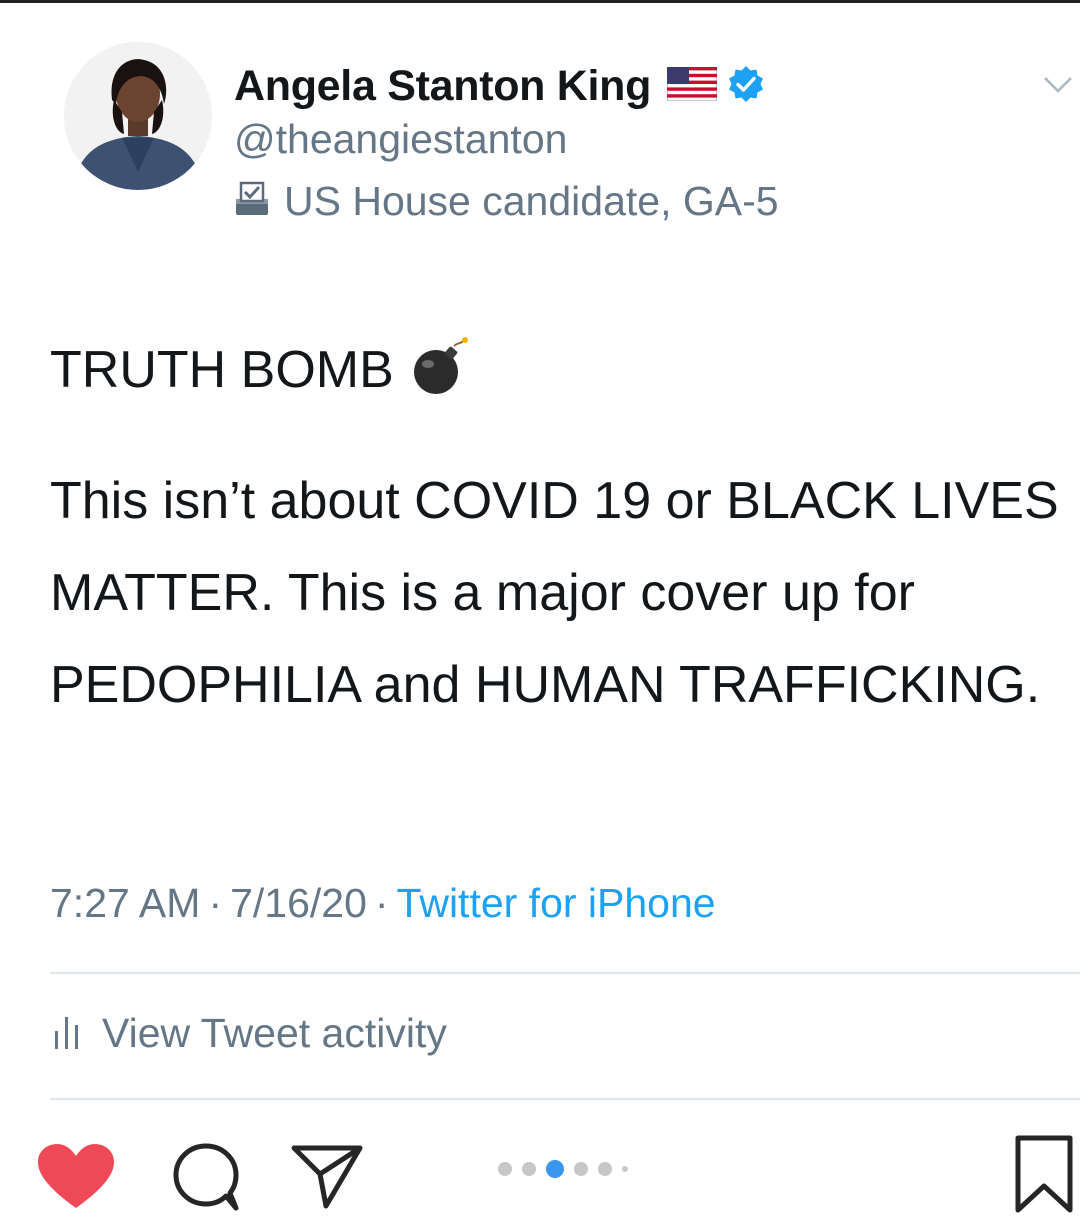 The width and height of the screenshot is (1080, 1219). Describe the element at coordinates (125, 903) in the screenshot. I see `tweet-time: 7:27 AM` at that location.